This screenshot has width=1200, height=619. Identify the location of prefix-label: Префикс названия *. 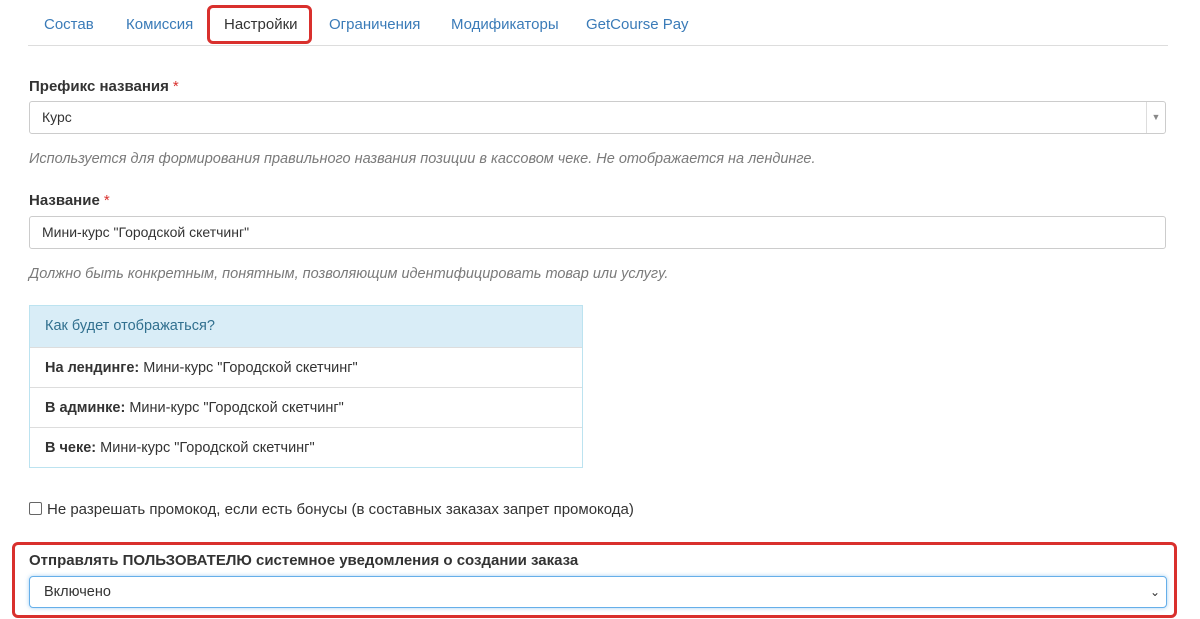
(104, 86).